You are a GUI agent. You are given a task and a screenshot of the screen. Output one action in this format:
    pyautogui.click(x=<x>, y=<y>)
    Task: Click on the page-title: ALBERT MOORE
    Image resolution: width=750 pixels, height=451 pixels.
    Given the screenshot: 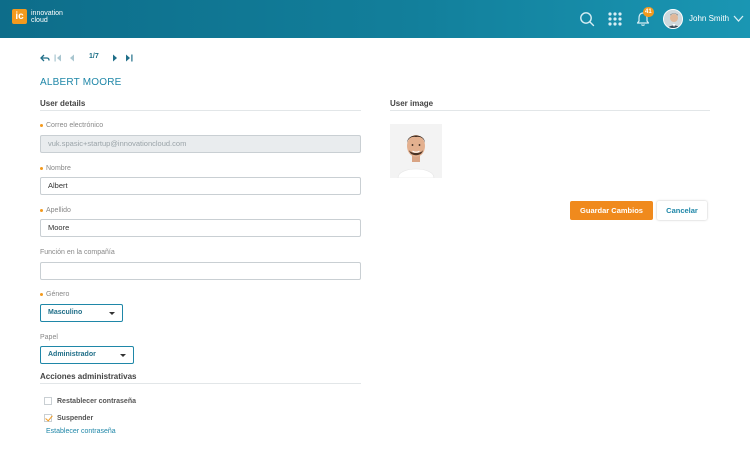 What is the action you would take?
    pyautogui.click(x=81, y=82)
    